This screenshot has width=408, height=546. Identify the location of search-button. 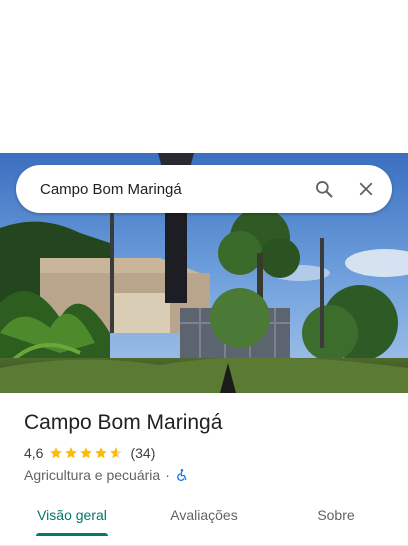
(324, 189).